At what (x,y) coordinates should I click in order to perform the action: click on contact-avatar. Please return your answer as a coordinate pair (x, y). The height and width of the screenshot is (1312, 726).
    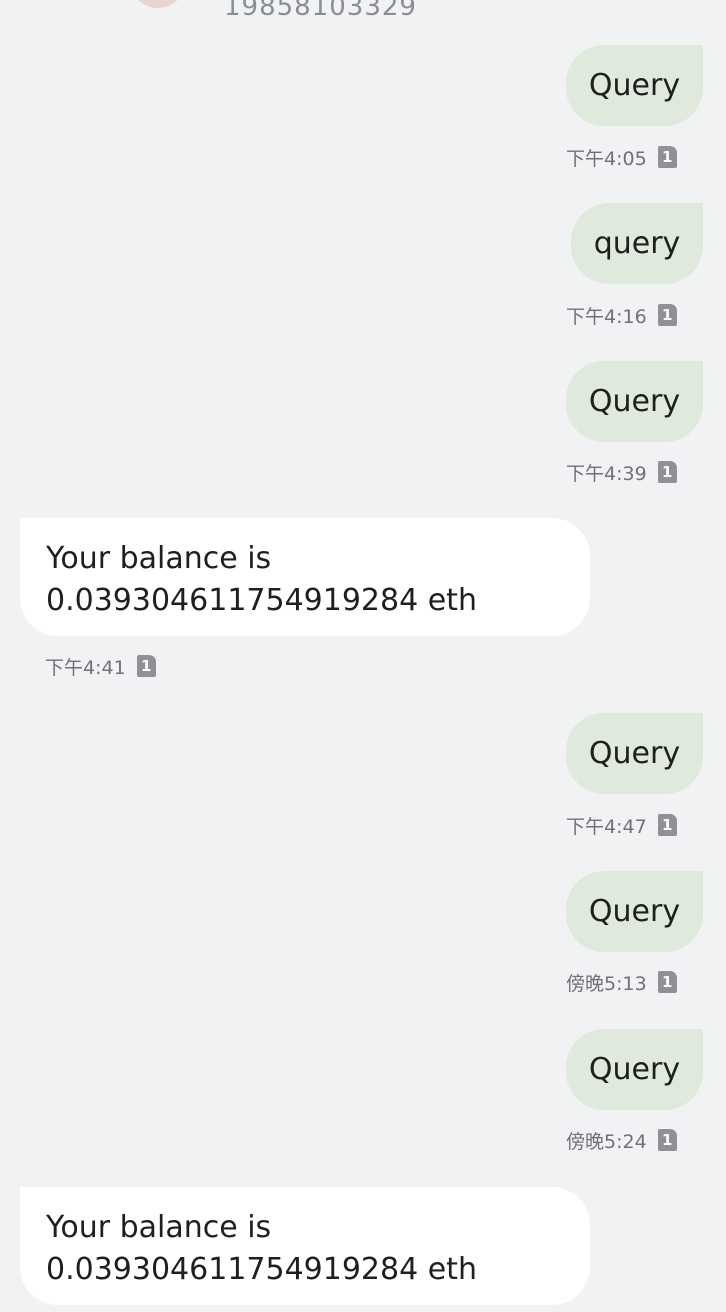
    Looking at the image, I should click on (158, 4).